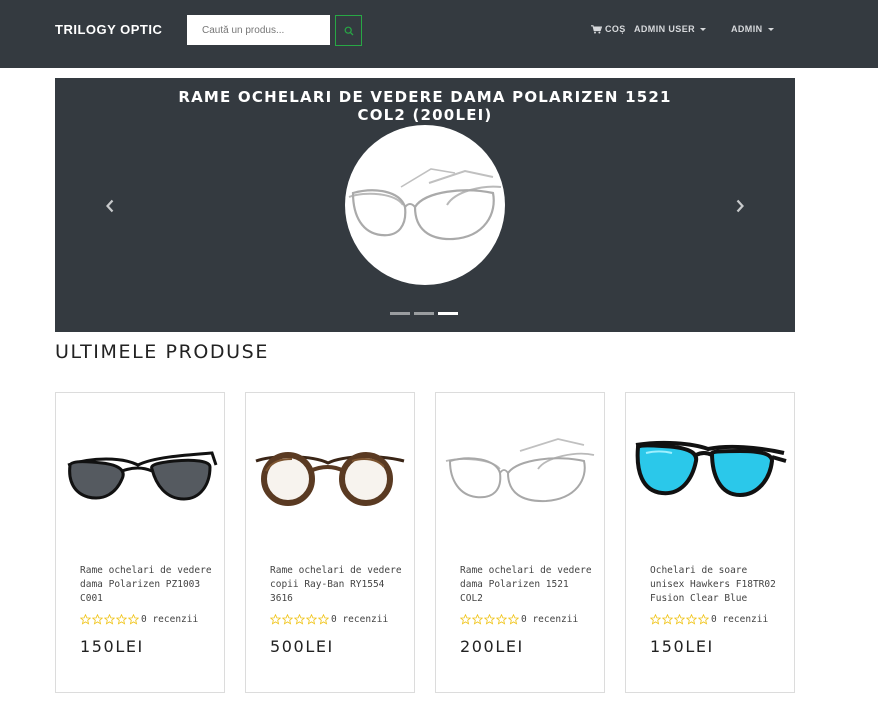 The image size is (878, 706). What do you see at coordinates (596, 29) in the screenshot?
I see `cart-icon` at bounding box center [596, 29].